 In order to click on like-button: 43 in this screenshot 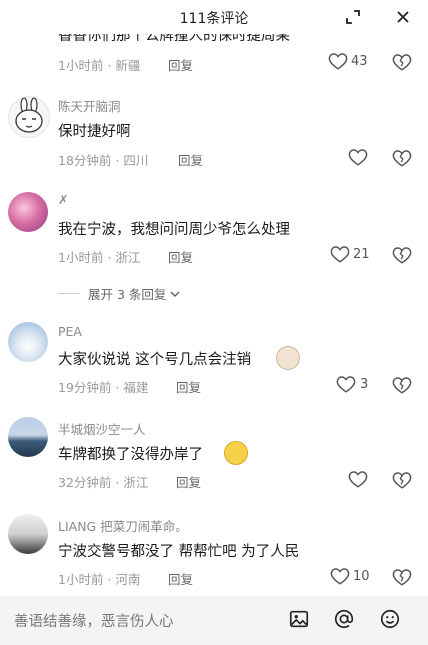, I will do `click(348, 61)`.